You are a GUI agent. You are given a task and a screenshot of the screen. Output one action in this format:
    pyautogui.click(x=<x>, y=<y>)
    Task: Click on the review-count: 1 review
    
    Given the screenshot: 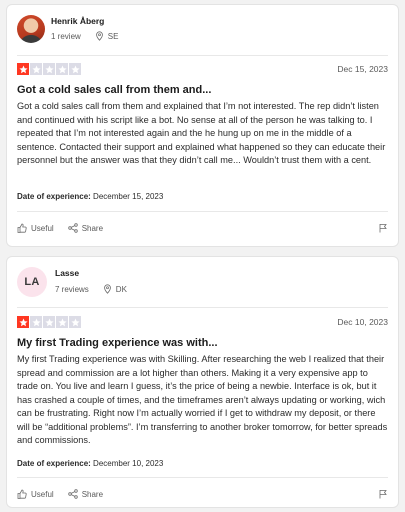 What is the action you would take?
    pyautogui.click(x=66, y=36)
    